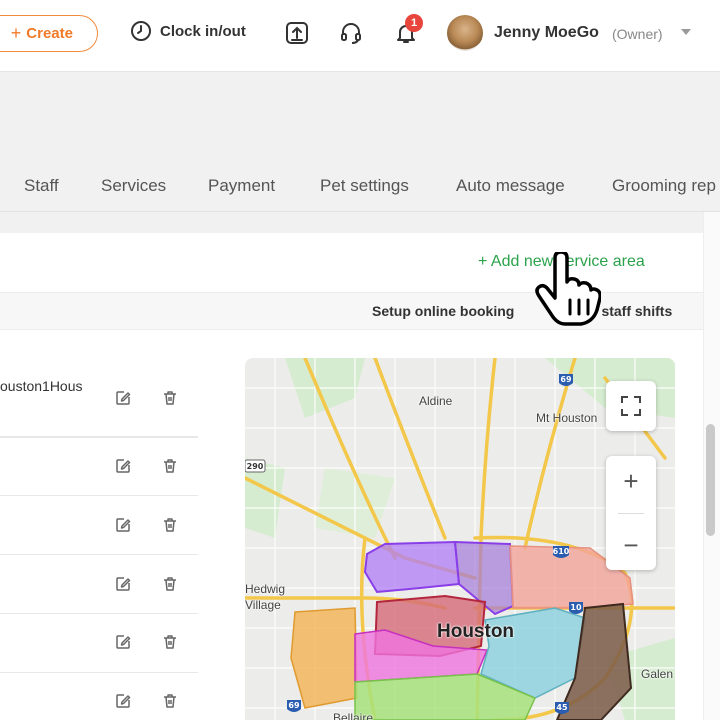  What do you see at coordinates (637, 34) in the screenshot?
I see `user-role: (Owner)` at bounding box center [637, 34].